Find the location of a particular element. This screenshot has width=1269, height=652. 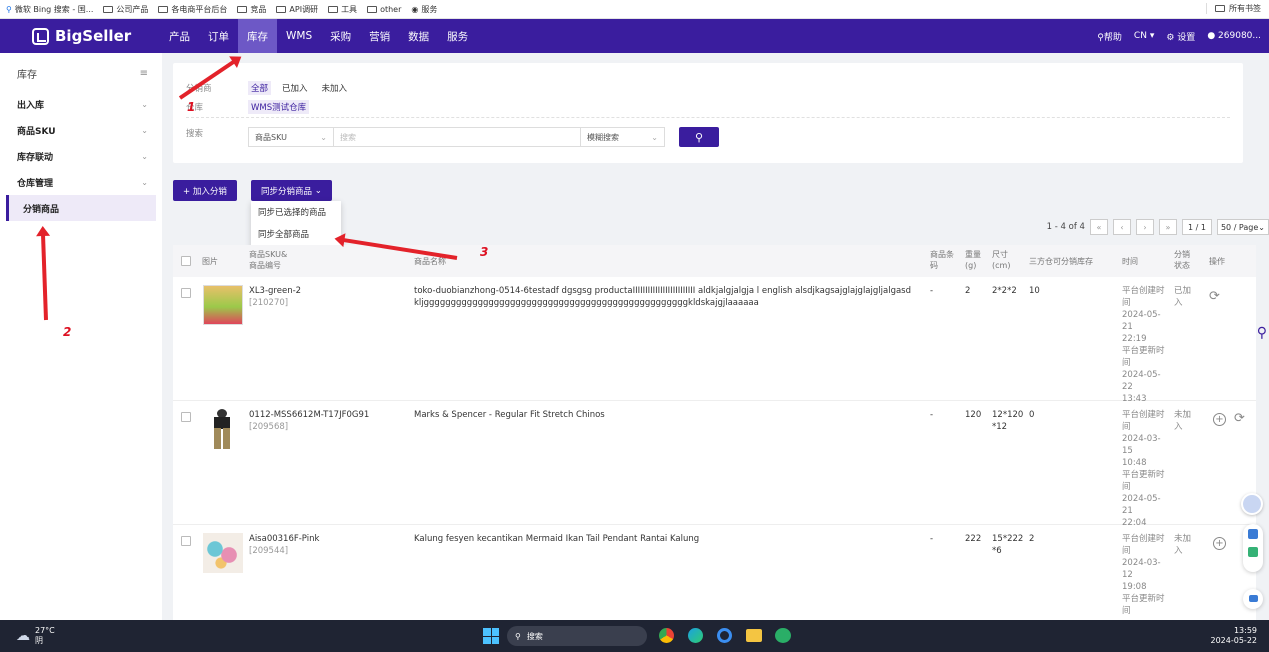

nav-products: 产品 is located at coordinates (179, 36).